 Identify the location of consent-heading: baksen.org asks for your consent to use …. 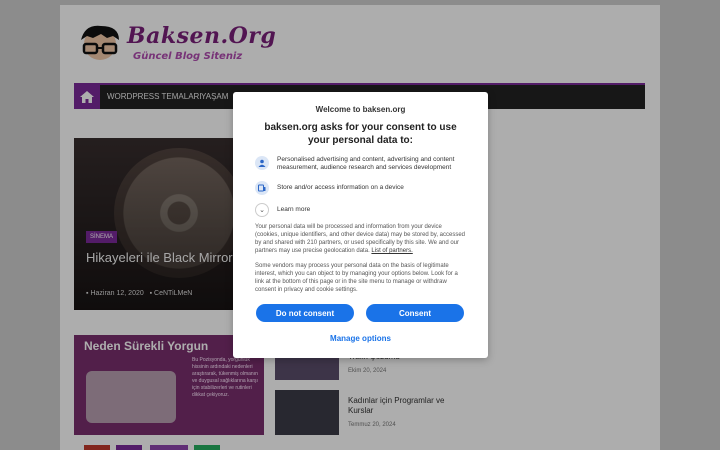
(360, 134).